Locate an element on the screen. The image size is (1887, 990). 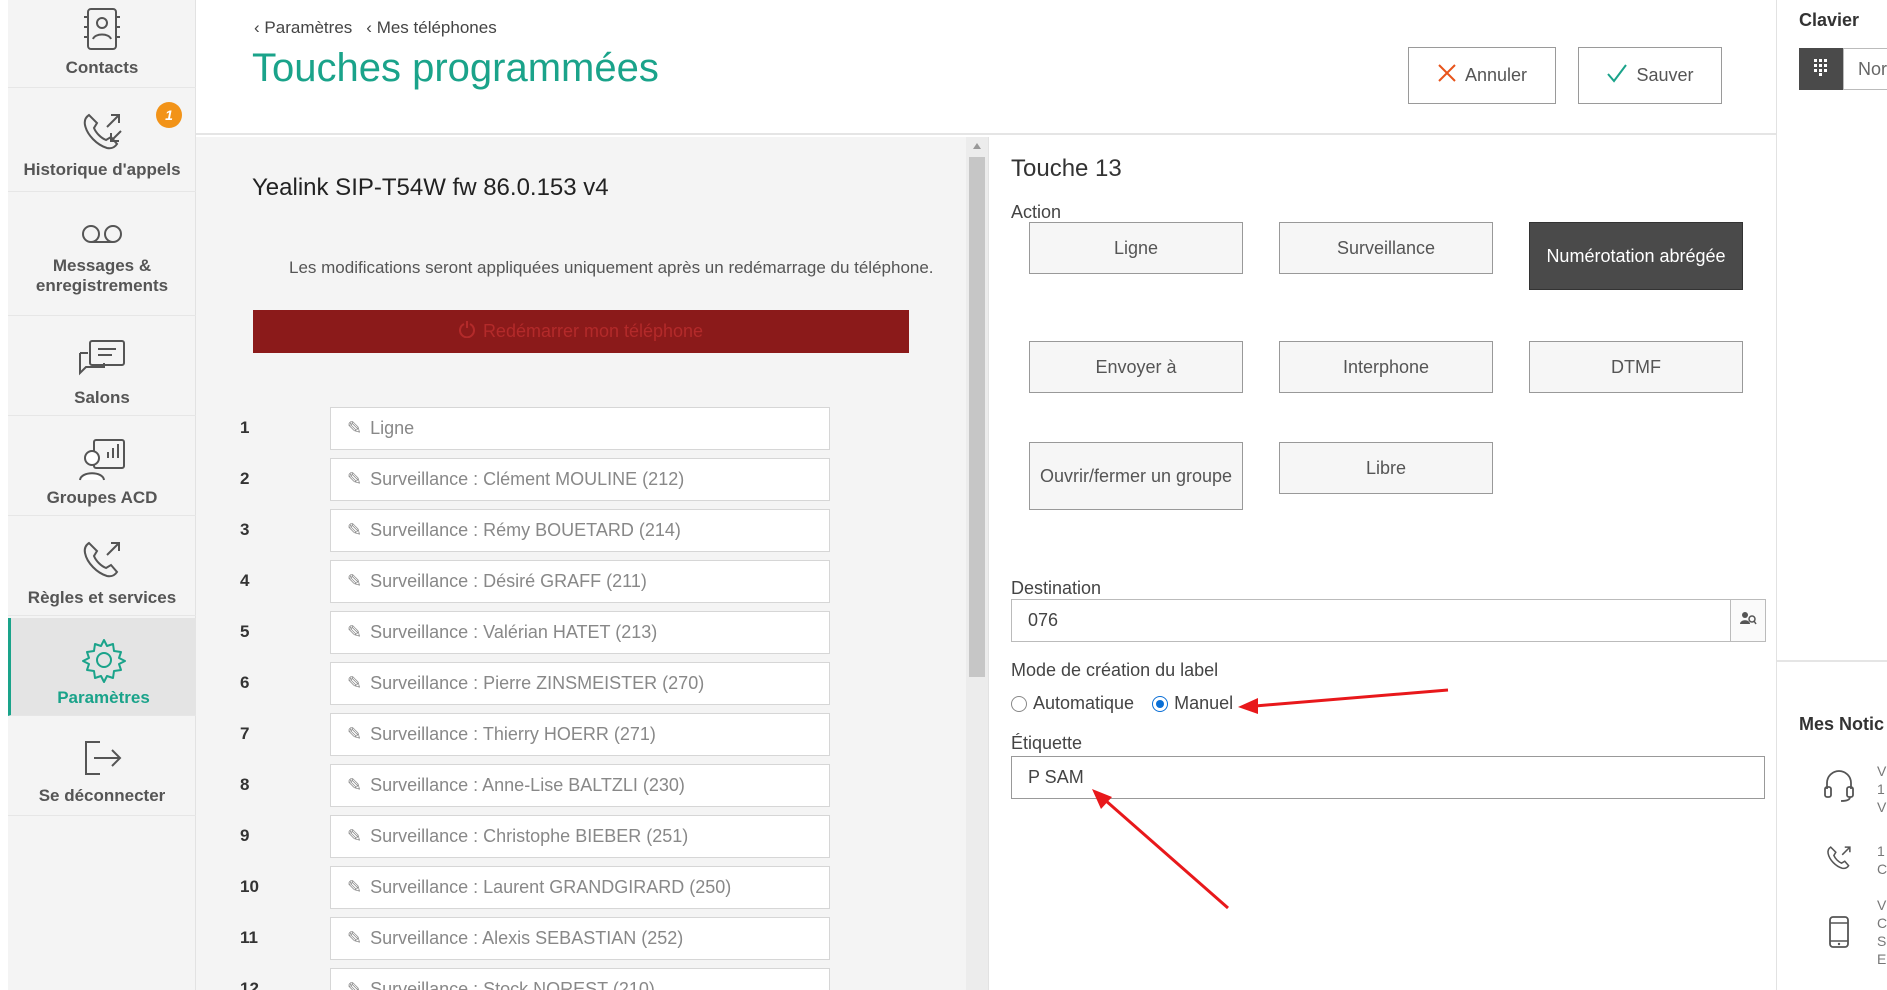
notifications-title: Mes Notic is located at coordinates (1842, 724).